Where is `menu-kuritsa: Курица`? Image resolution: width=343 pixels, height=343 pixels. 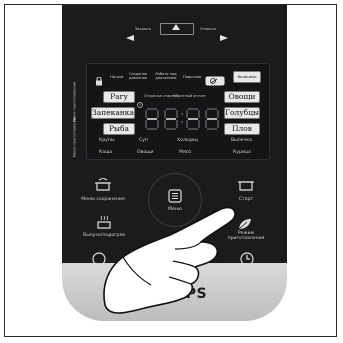 menu-kuritsa: Курица is located at coordinates (242, 152).